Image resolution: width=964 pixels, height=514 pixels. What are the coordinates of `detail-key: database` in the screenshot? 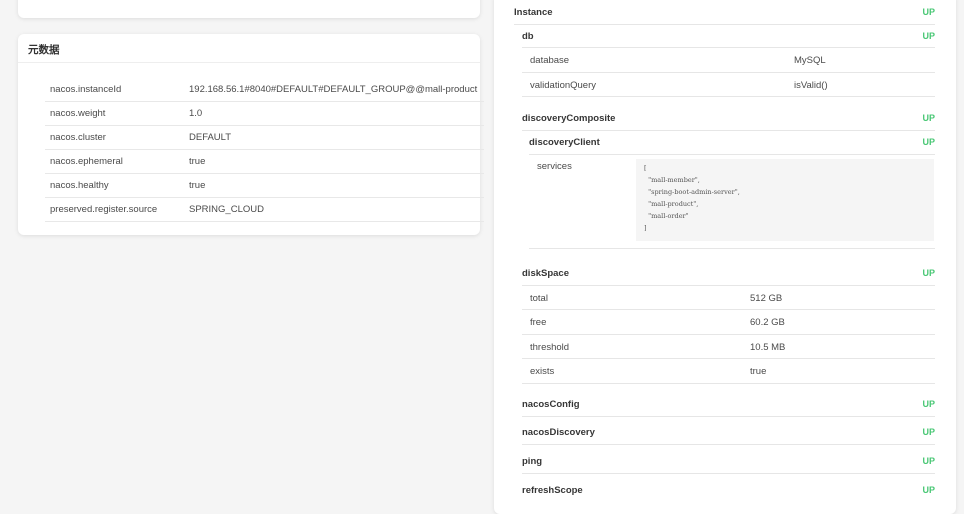 It's located at (550, 60).